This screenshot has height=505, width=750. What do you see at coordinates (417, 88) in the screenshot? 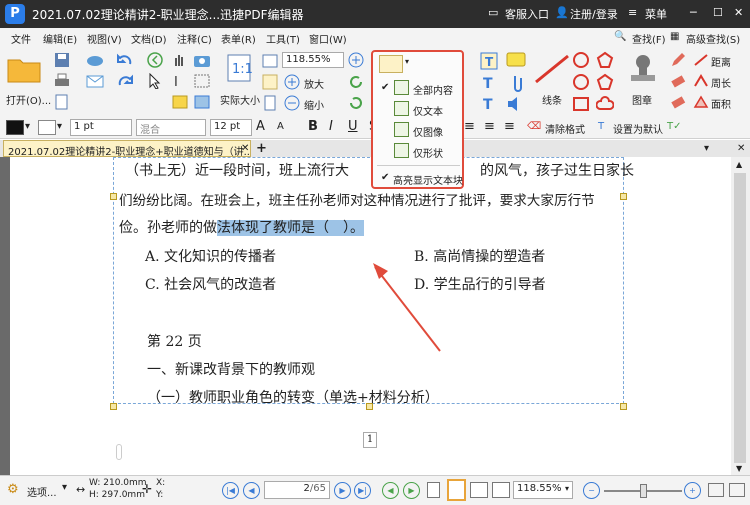
I see `dropdown-item-all: ✔ 全部内容` at bounding box center [417, 88].